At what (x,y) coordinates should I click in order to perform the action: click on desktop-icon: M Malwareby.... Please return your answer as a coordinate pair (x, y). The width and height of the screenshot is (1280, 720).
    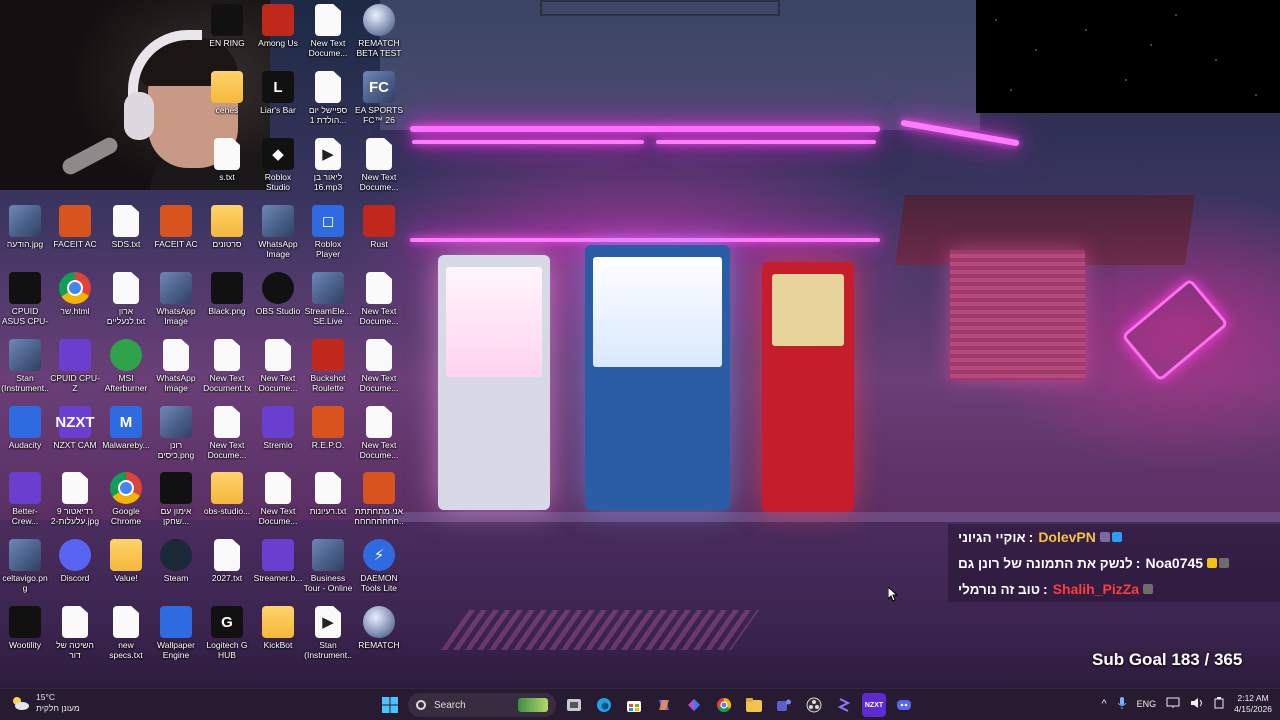
    Looking at the image, I should click on (126, 428).